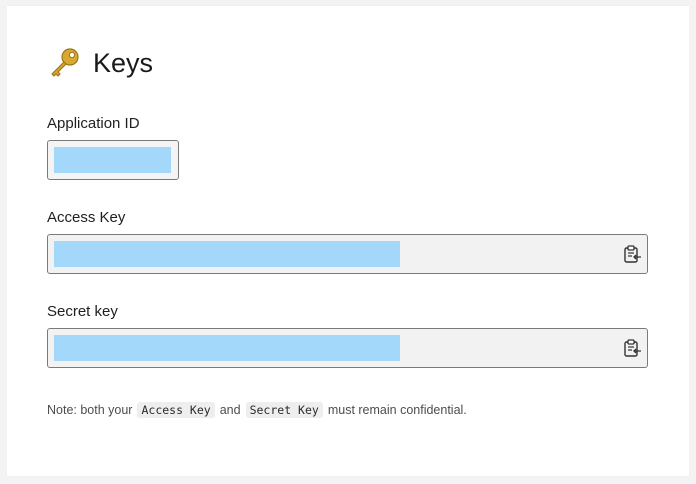 This screenshot has height=484, width=696. What do you see at coordinates (123, 63) in the screenshot?
I see `page-title: Keys` at bounding box center [123, 63].